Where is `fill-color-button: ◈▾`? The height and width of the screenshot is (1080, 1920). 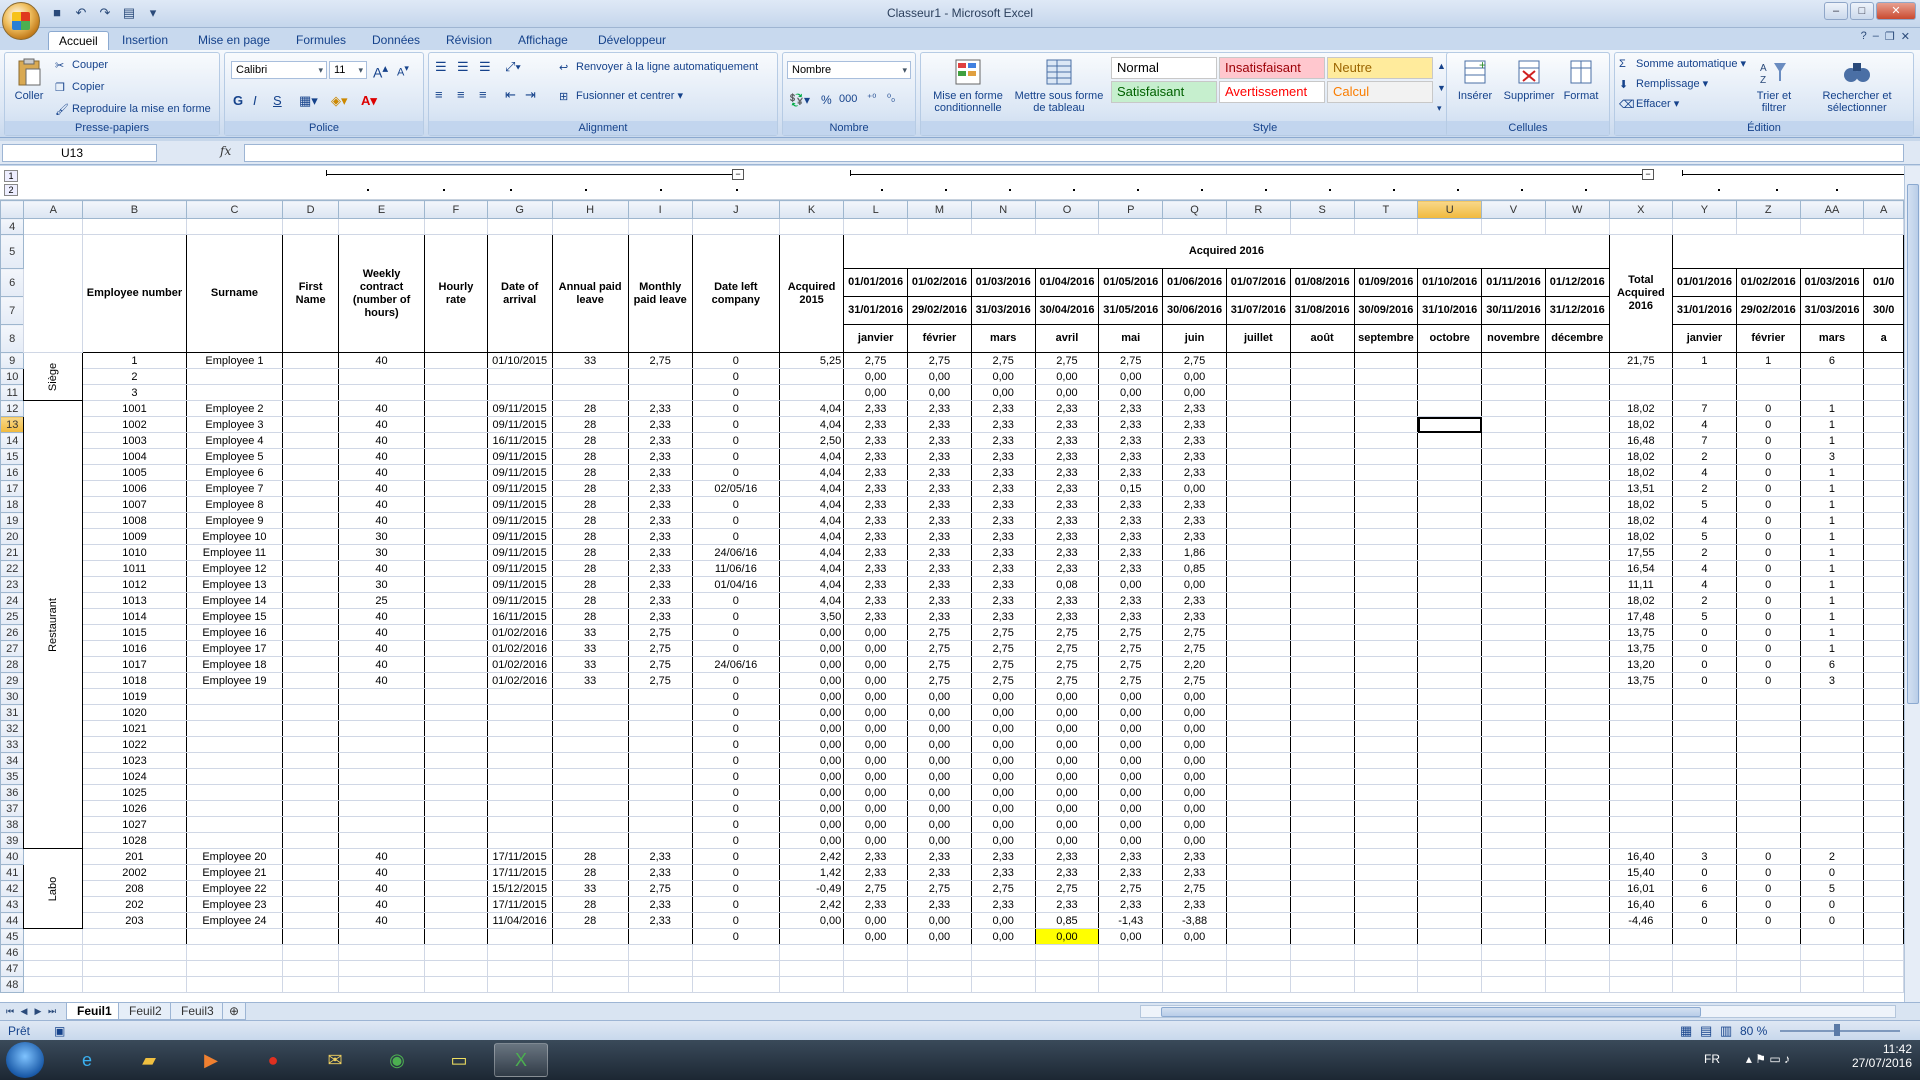
fill-color-button: ◈▾ is located at coordinates (339, 101).